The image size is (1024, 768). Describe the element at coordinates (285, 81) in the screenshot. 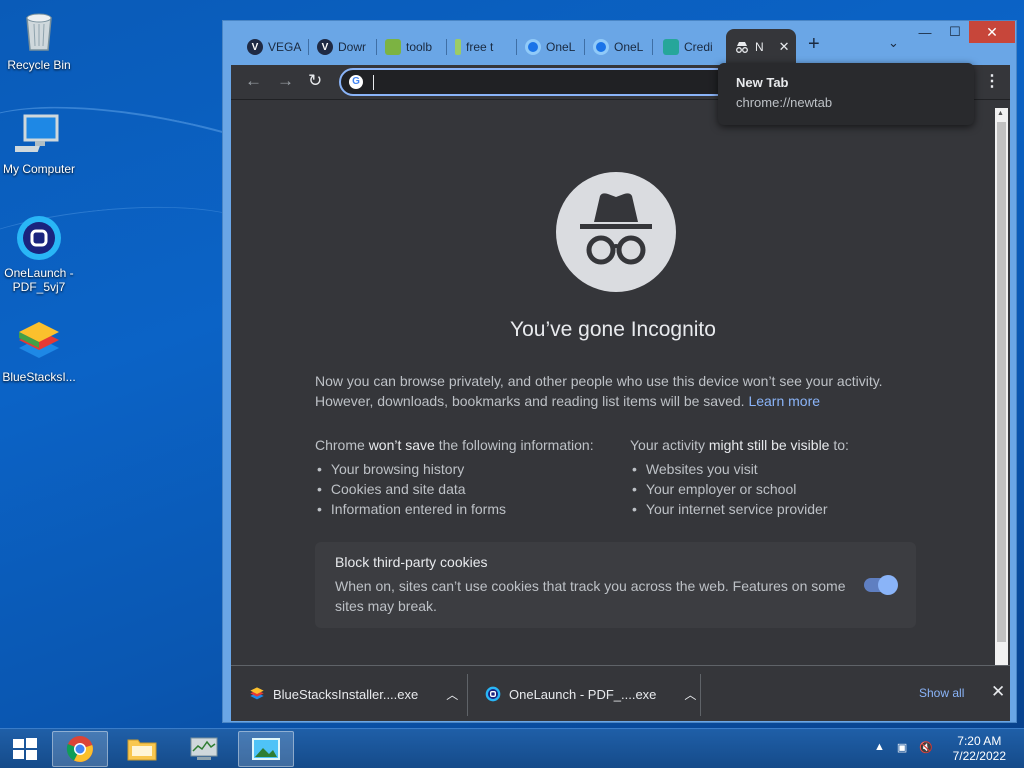

I see `forward-arrow-icon: →` at that location.